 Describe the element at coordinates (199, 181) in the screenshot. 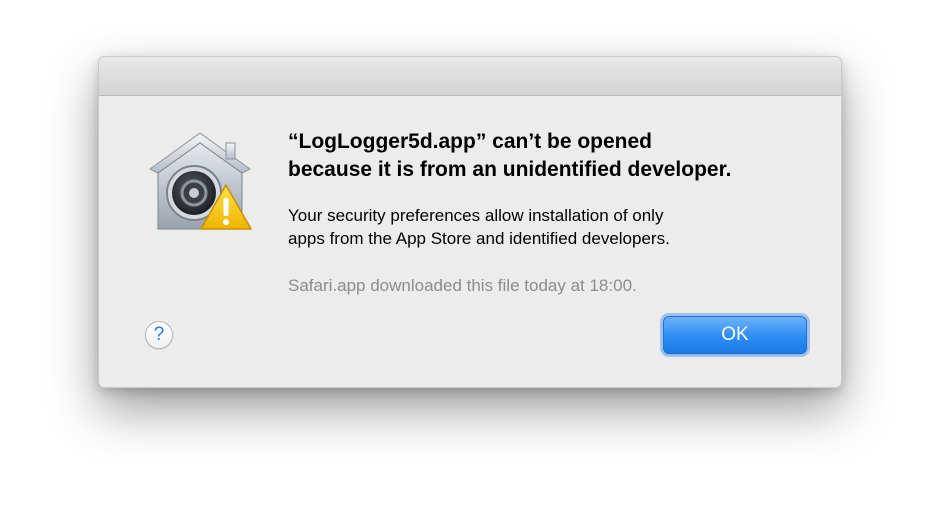

I see `gatekeeper-warning-icon` at that location.